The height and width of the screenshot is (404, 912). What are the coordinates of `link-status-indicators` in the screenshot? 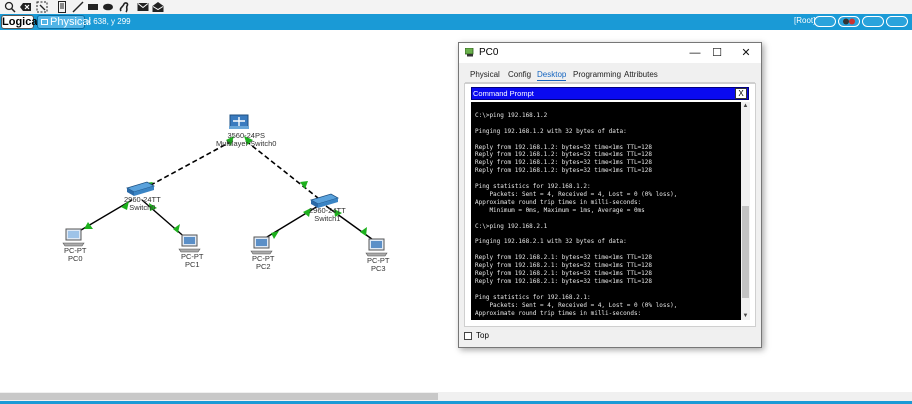 It's located at (225, 187).